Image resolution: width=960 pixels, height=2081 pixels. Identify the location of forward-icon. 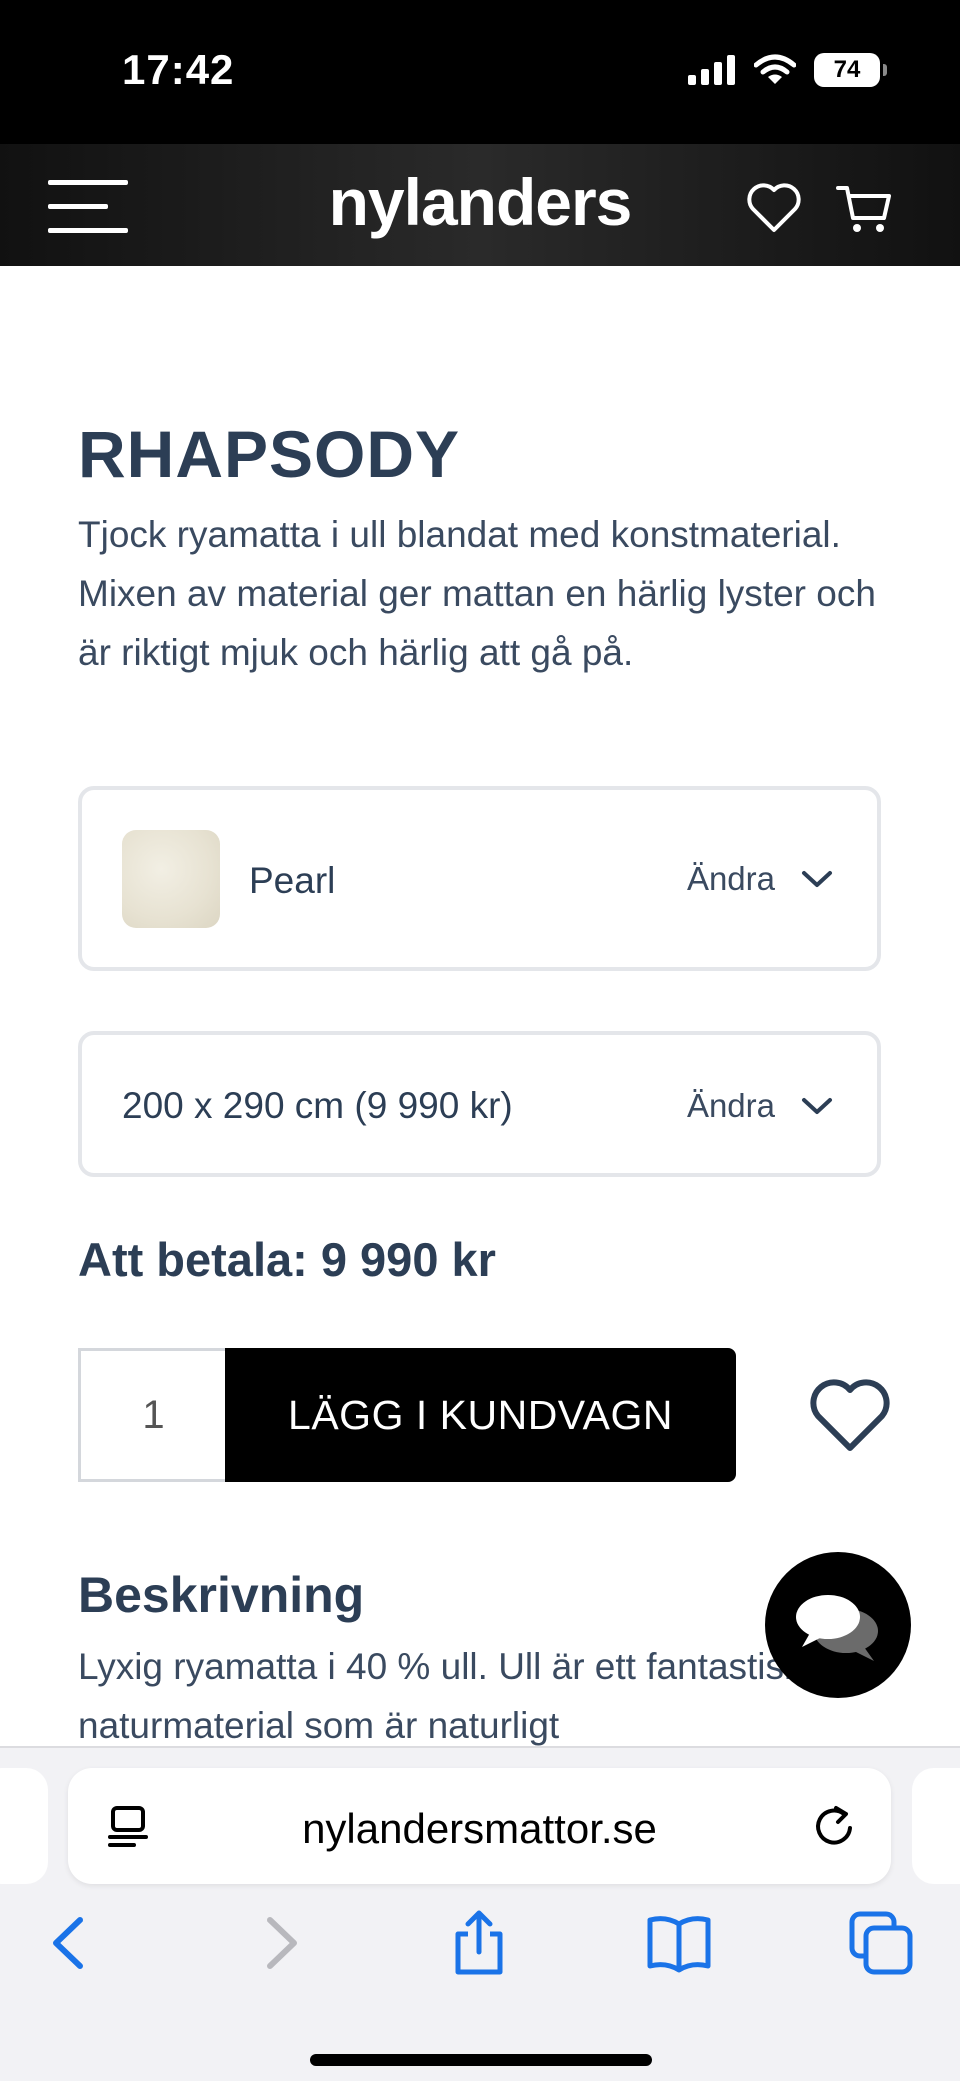
(279, 1943).